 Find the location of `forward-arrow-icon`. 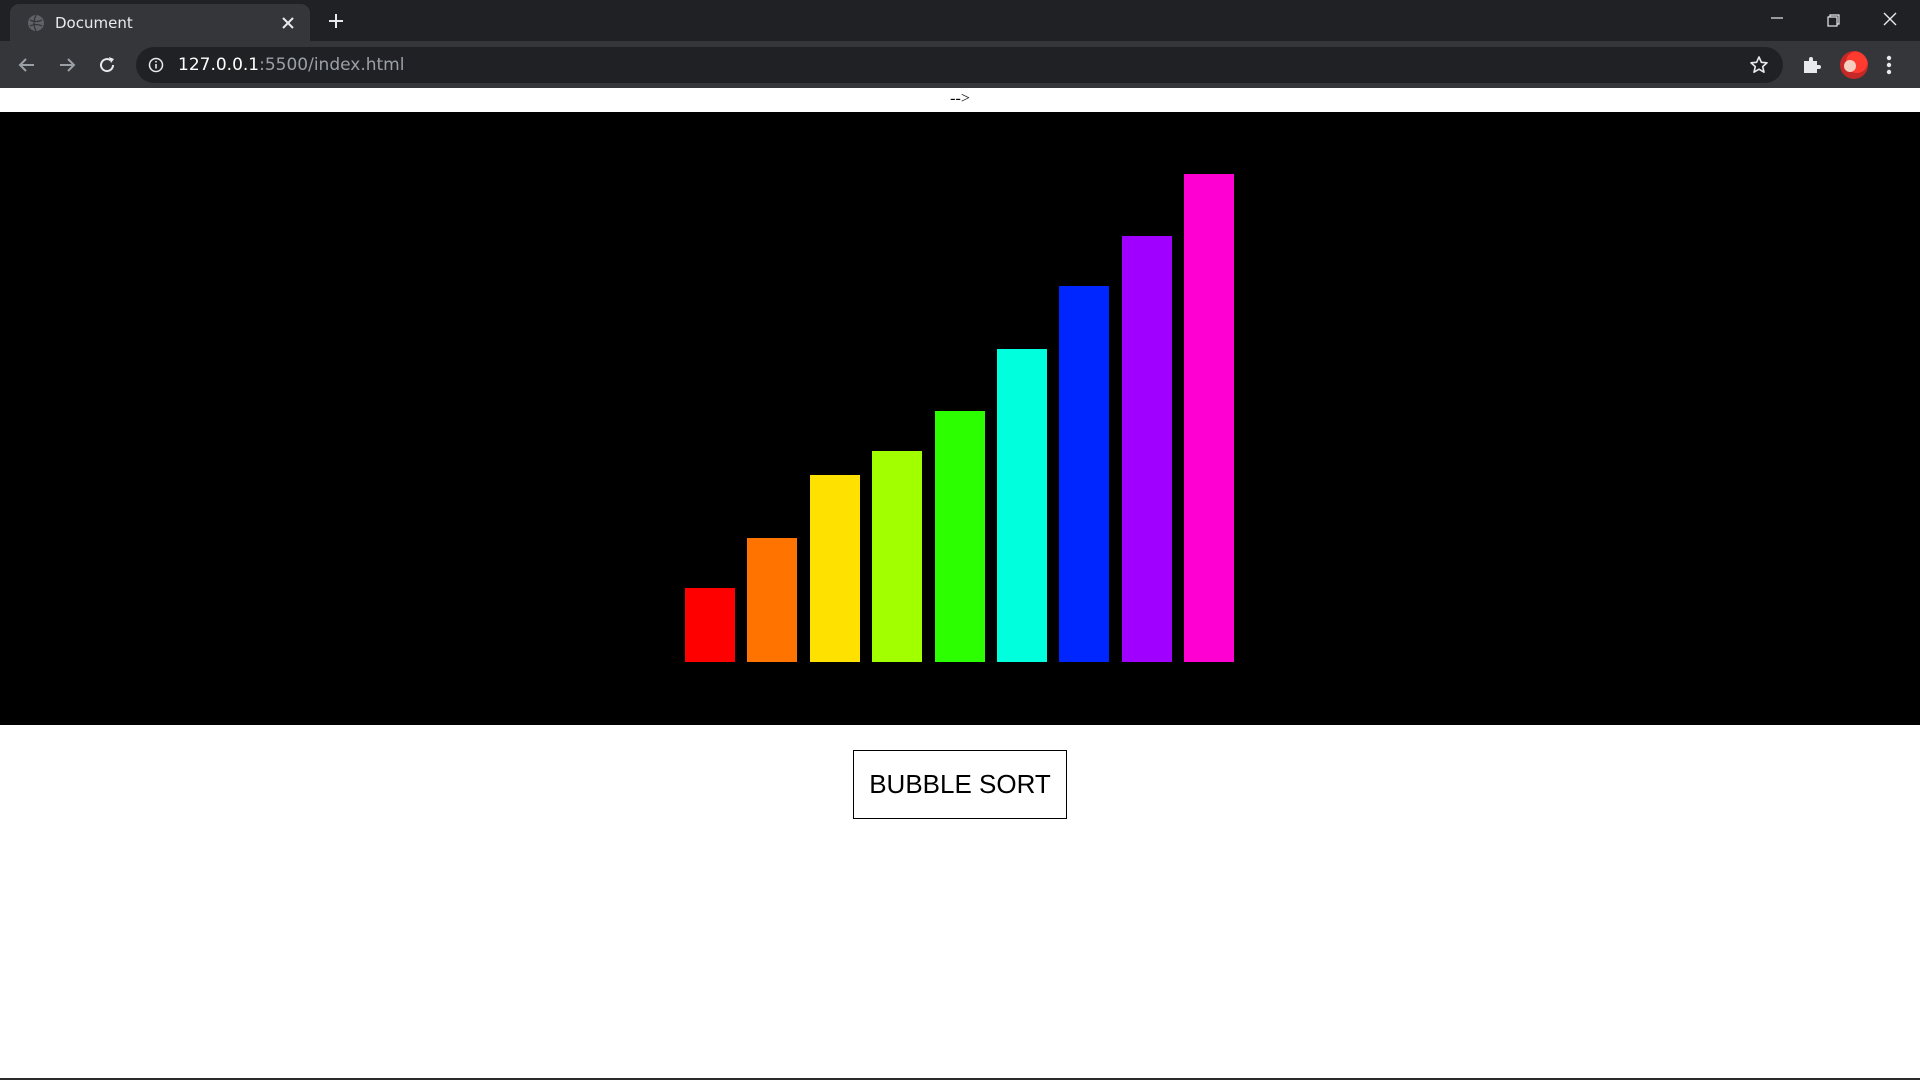

forward-arrow-icon is located at coordinates (67, 65).